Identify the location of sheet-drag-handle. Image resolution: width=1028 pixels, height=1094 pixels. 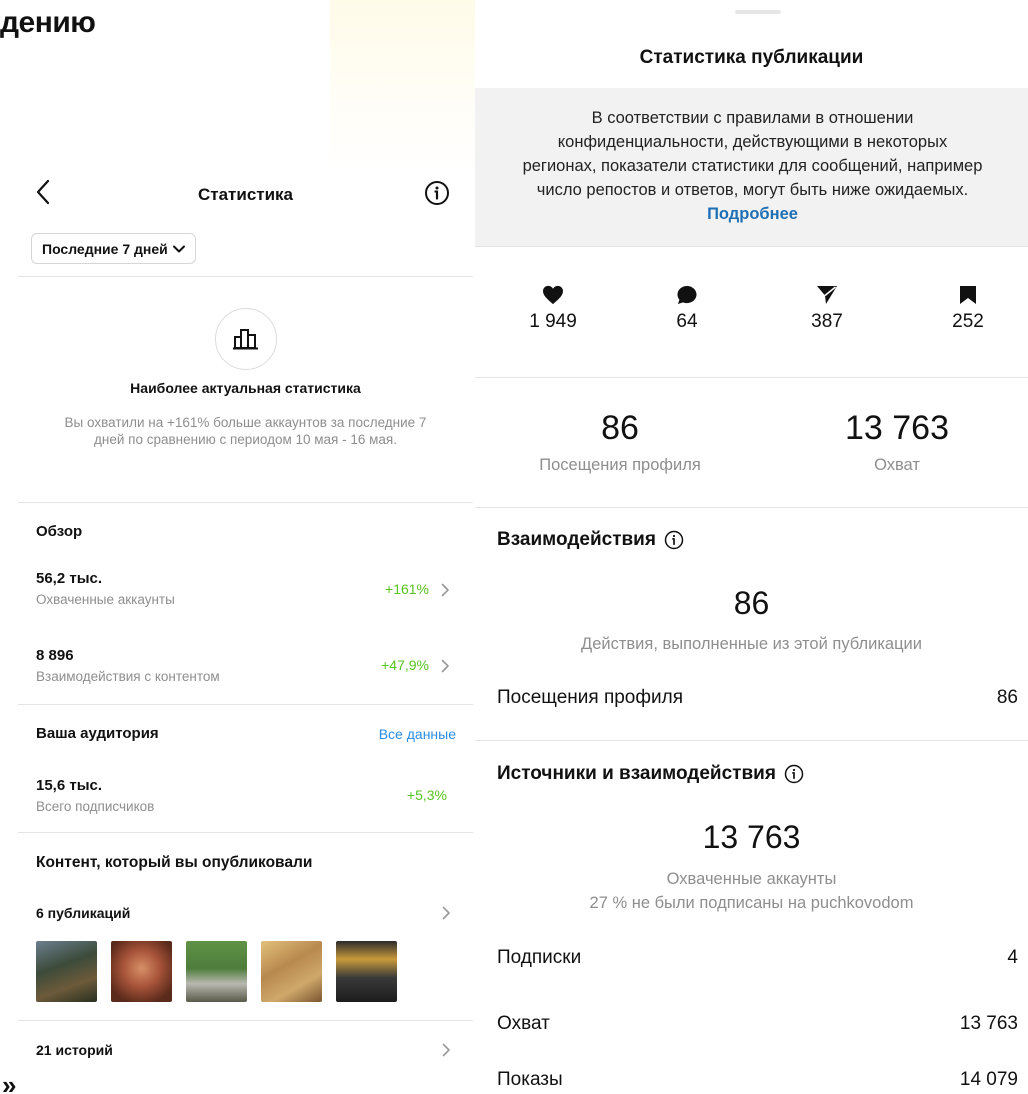
(758, 12).